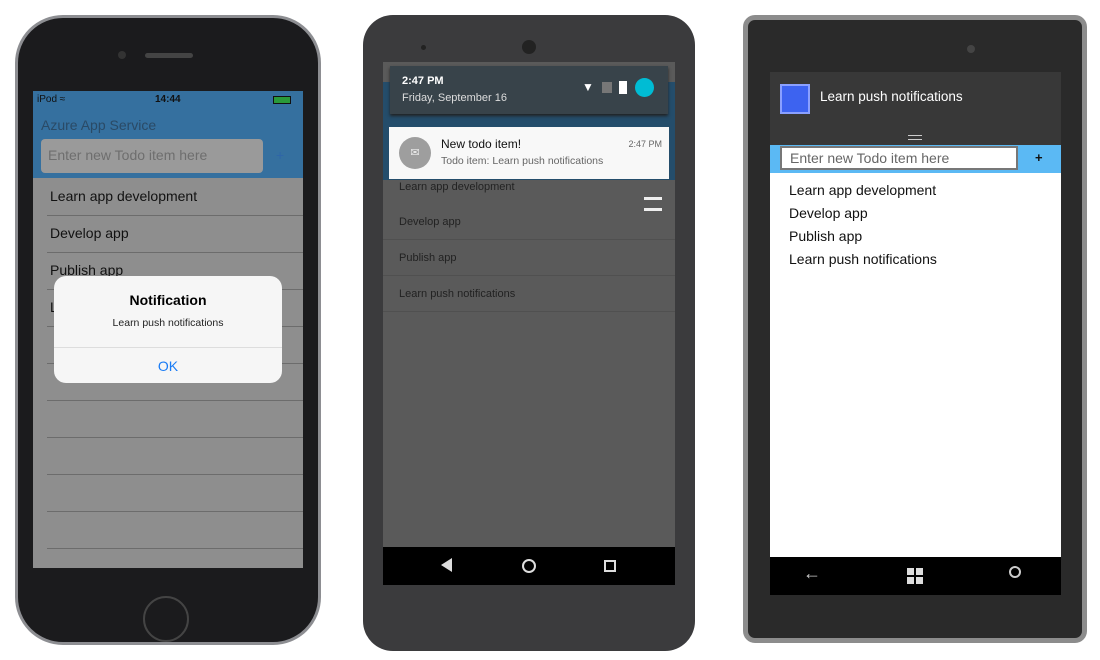 This screenshot has height=660, width=1100. I want to click on ios-status-bar: iPod ≈ 14:44, so click(168, 99).